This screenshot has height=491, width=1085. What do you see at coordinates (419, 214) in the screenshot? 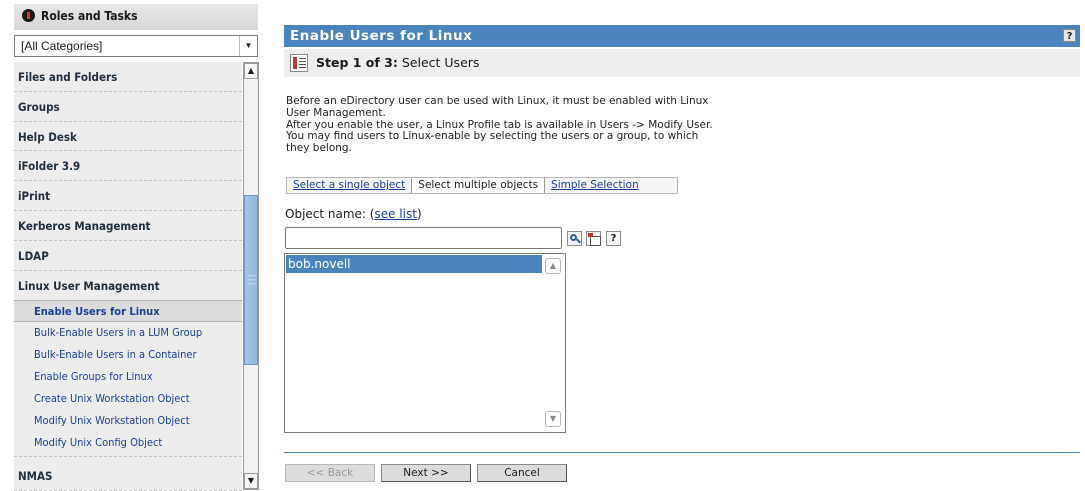
I see `object-name-close: )` at bounding box center [419, 214].